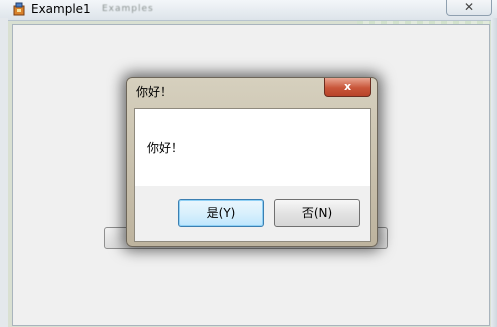 Image resolution: width=497 pixels, height=327 pixels. I want to click on yes-button: 是(Y), so click(221, 213).